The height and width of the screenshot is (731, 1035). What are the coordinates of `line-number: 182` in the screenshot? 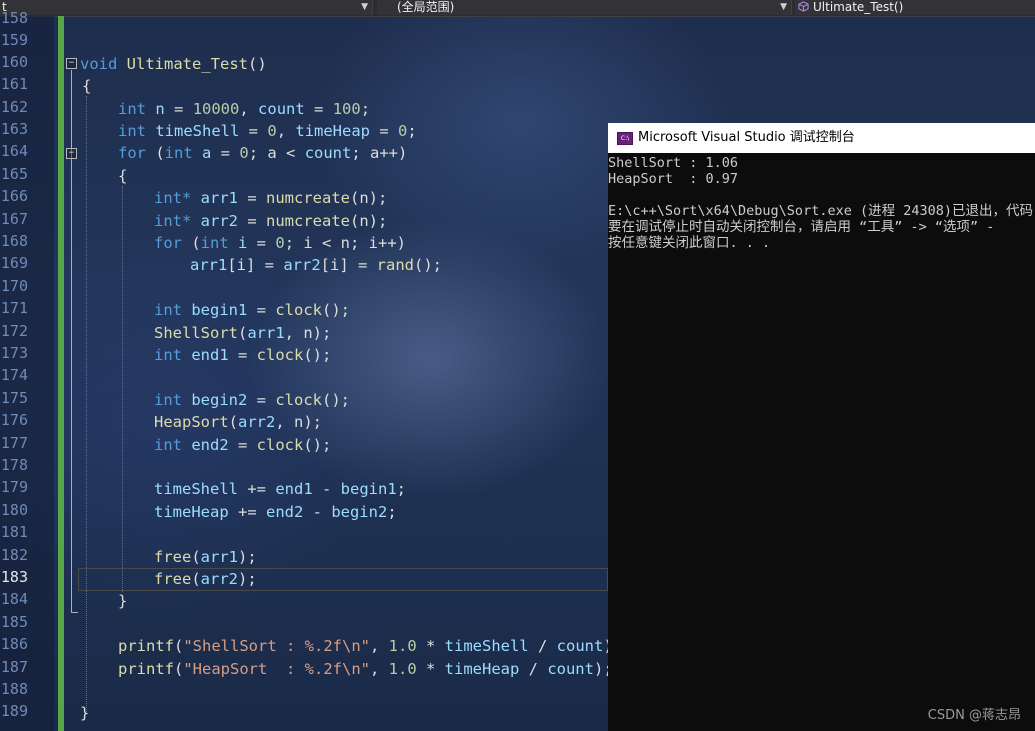 It's located at (14, 555).